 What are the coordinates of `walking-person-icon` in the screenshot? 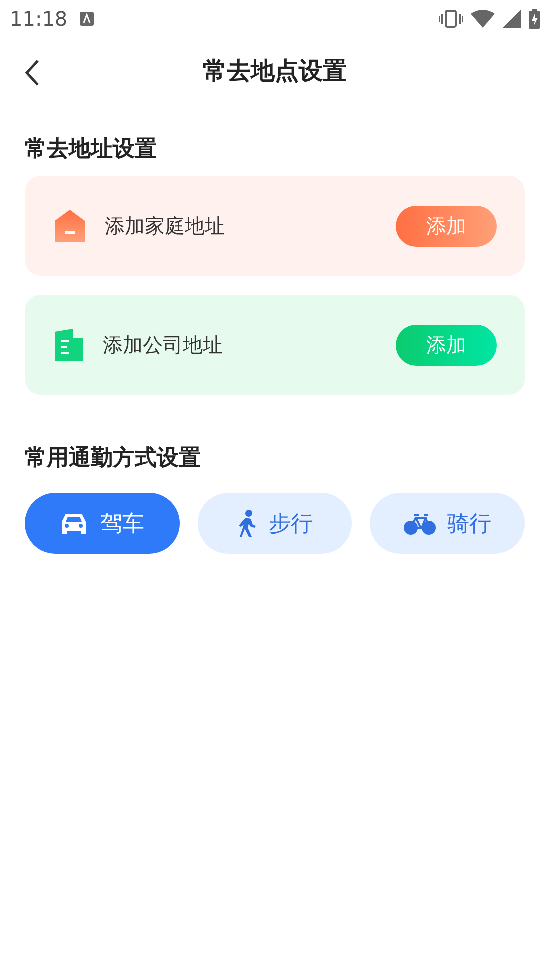 It's located at (247, 524).